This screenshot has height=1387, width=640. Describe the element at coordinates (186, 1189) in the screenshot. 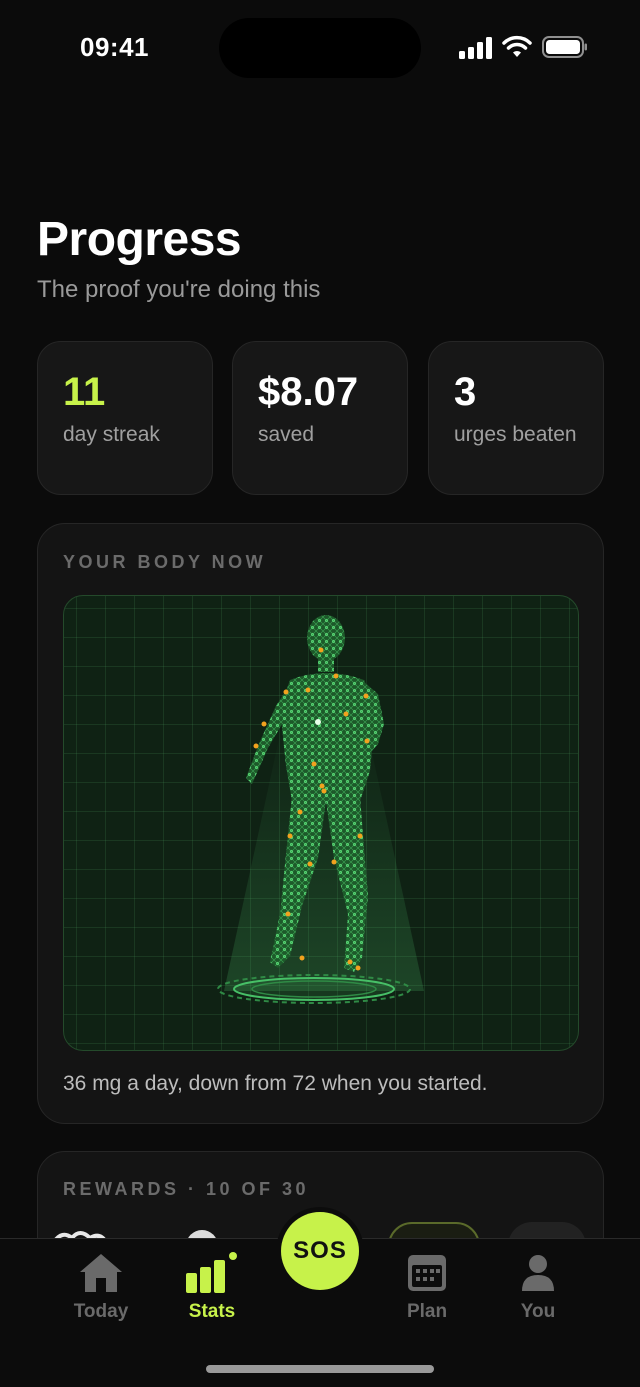

I see `rewards-section-label: REWARDS · 10 OF 30` at that location.